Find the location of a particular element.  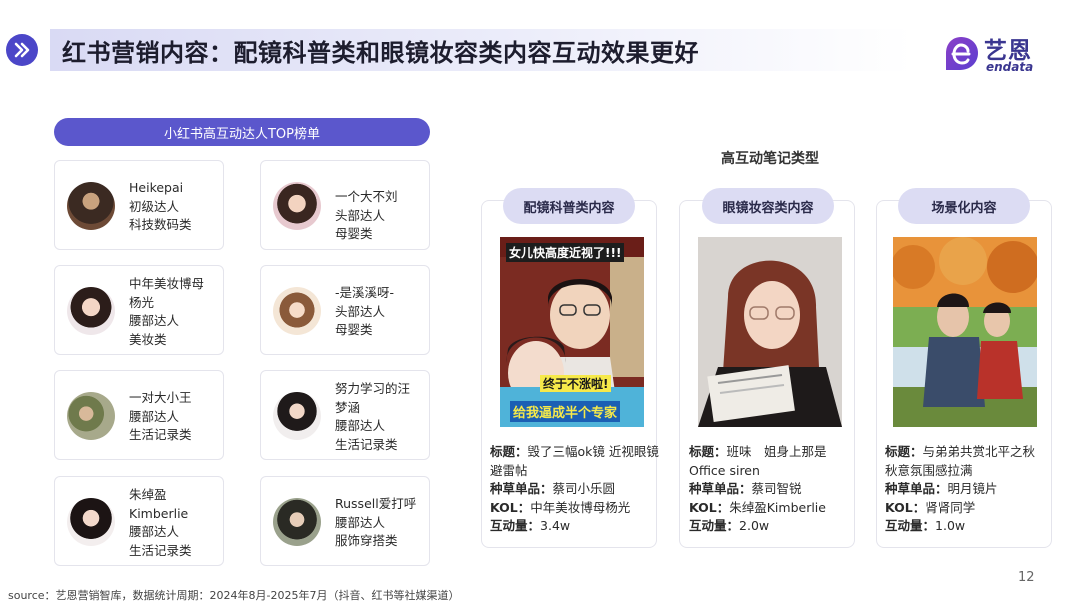

kol-name-cont: 杨光 is located at coordinates (142, 302).